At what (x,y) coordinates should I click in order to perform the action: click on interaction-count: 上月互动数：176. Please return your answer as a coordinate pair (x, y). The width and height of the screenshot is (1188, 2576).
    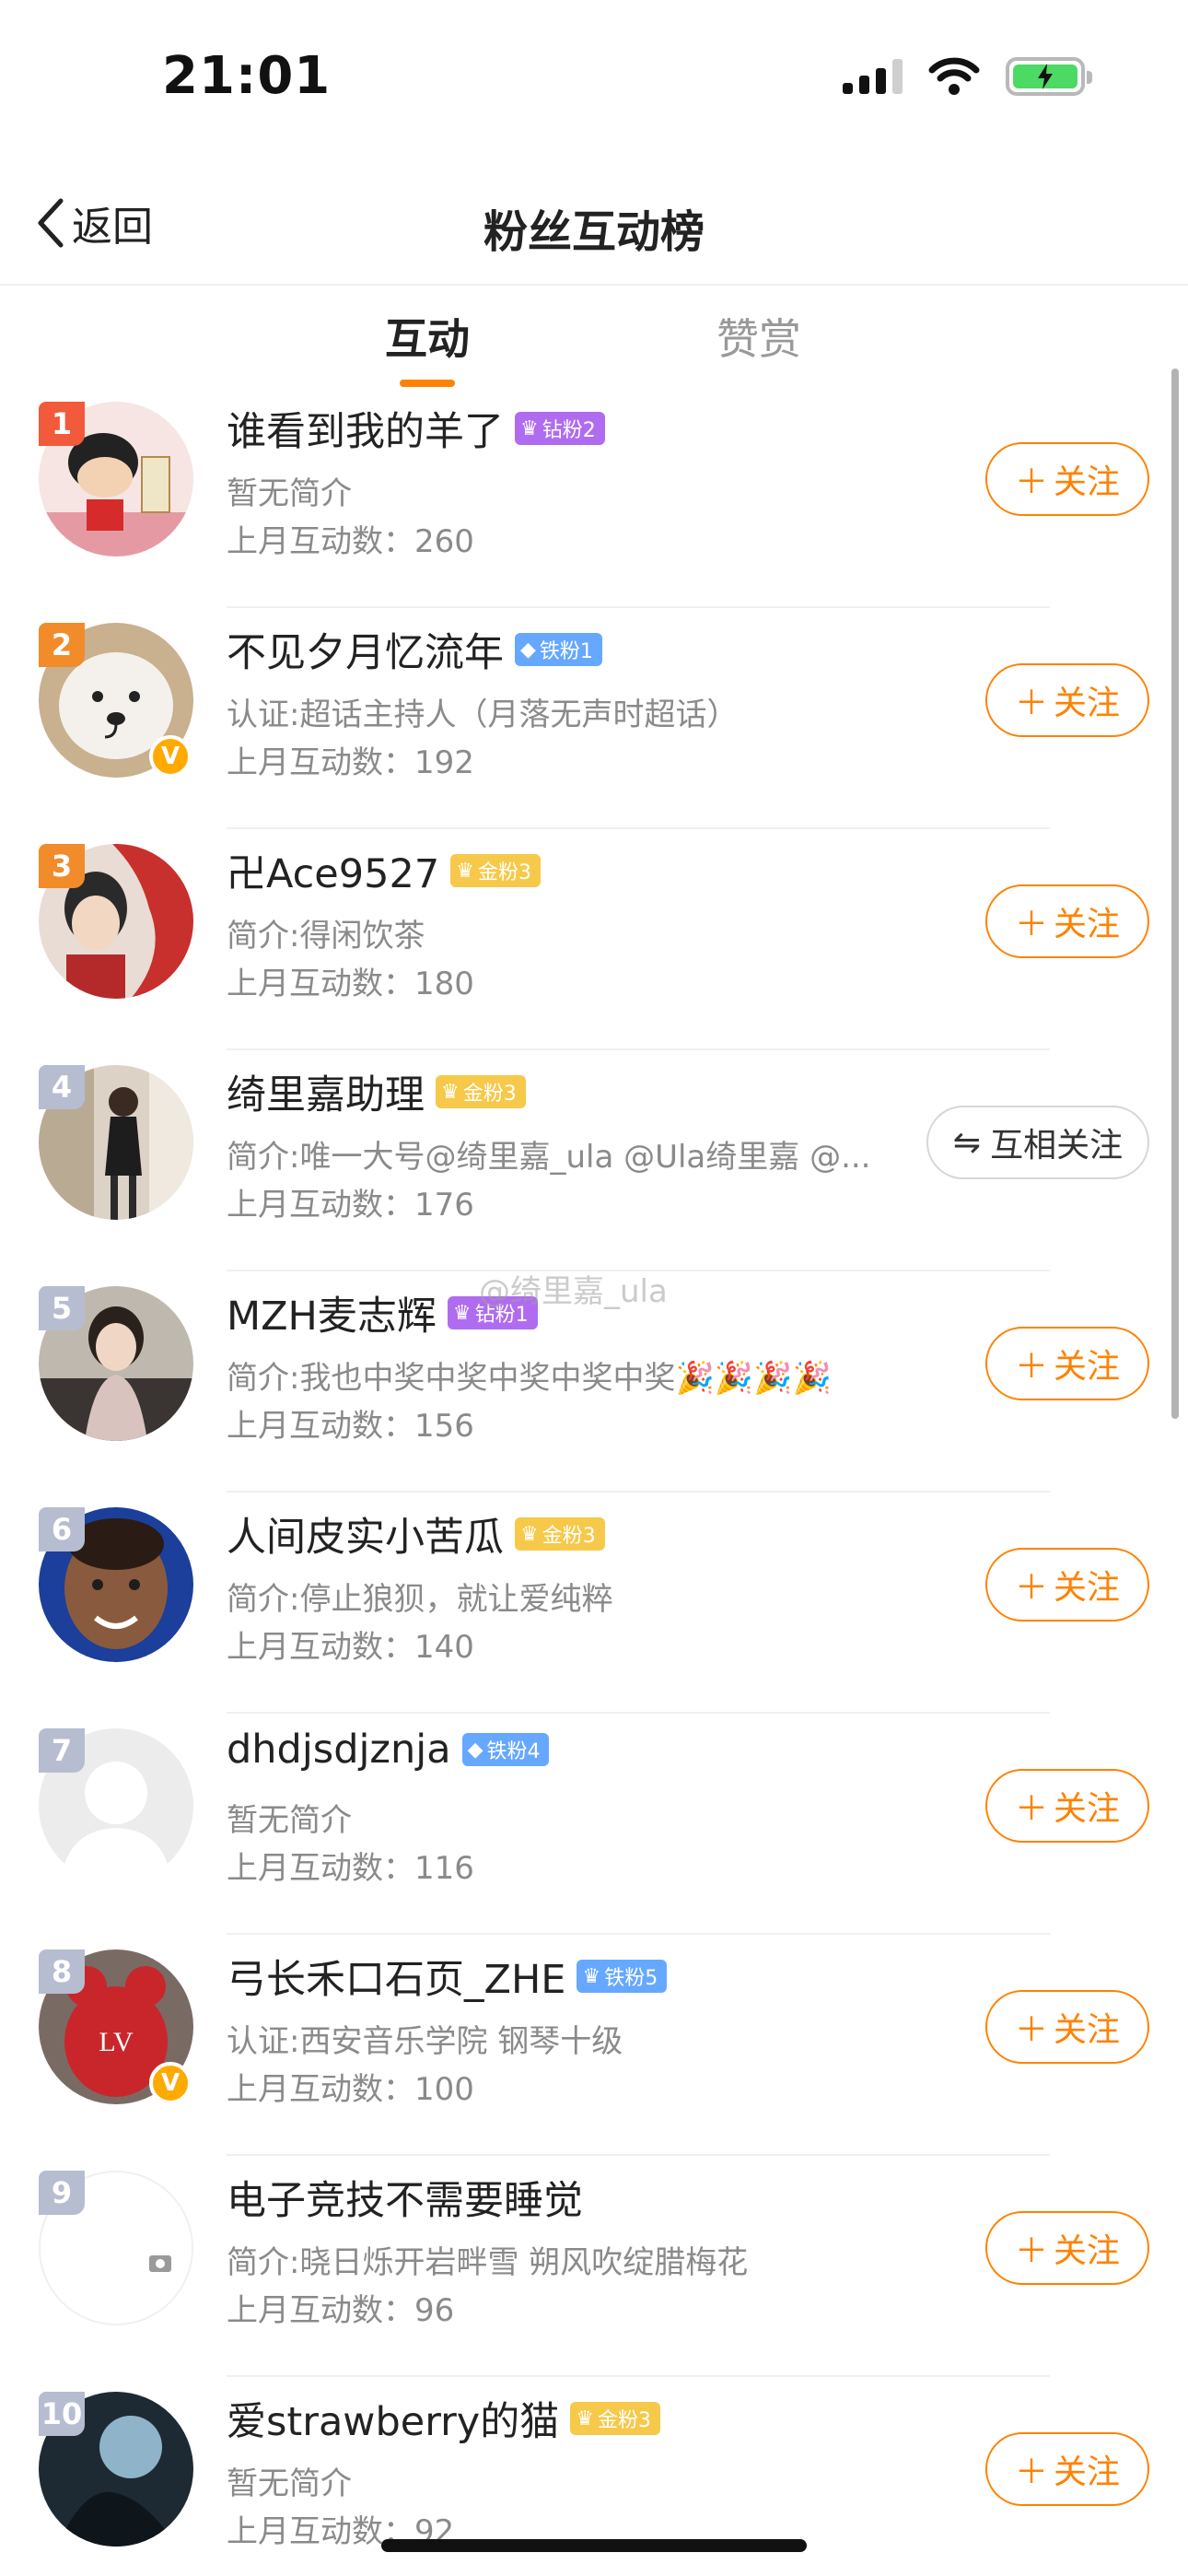
    Looking at the image, I should click on (350, 1205).